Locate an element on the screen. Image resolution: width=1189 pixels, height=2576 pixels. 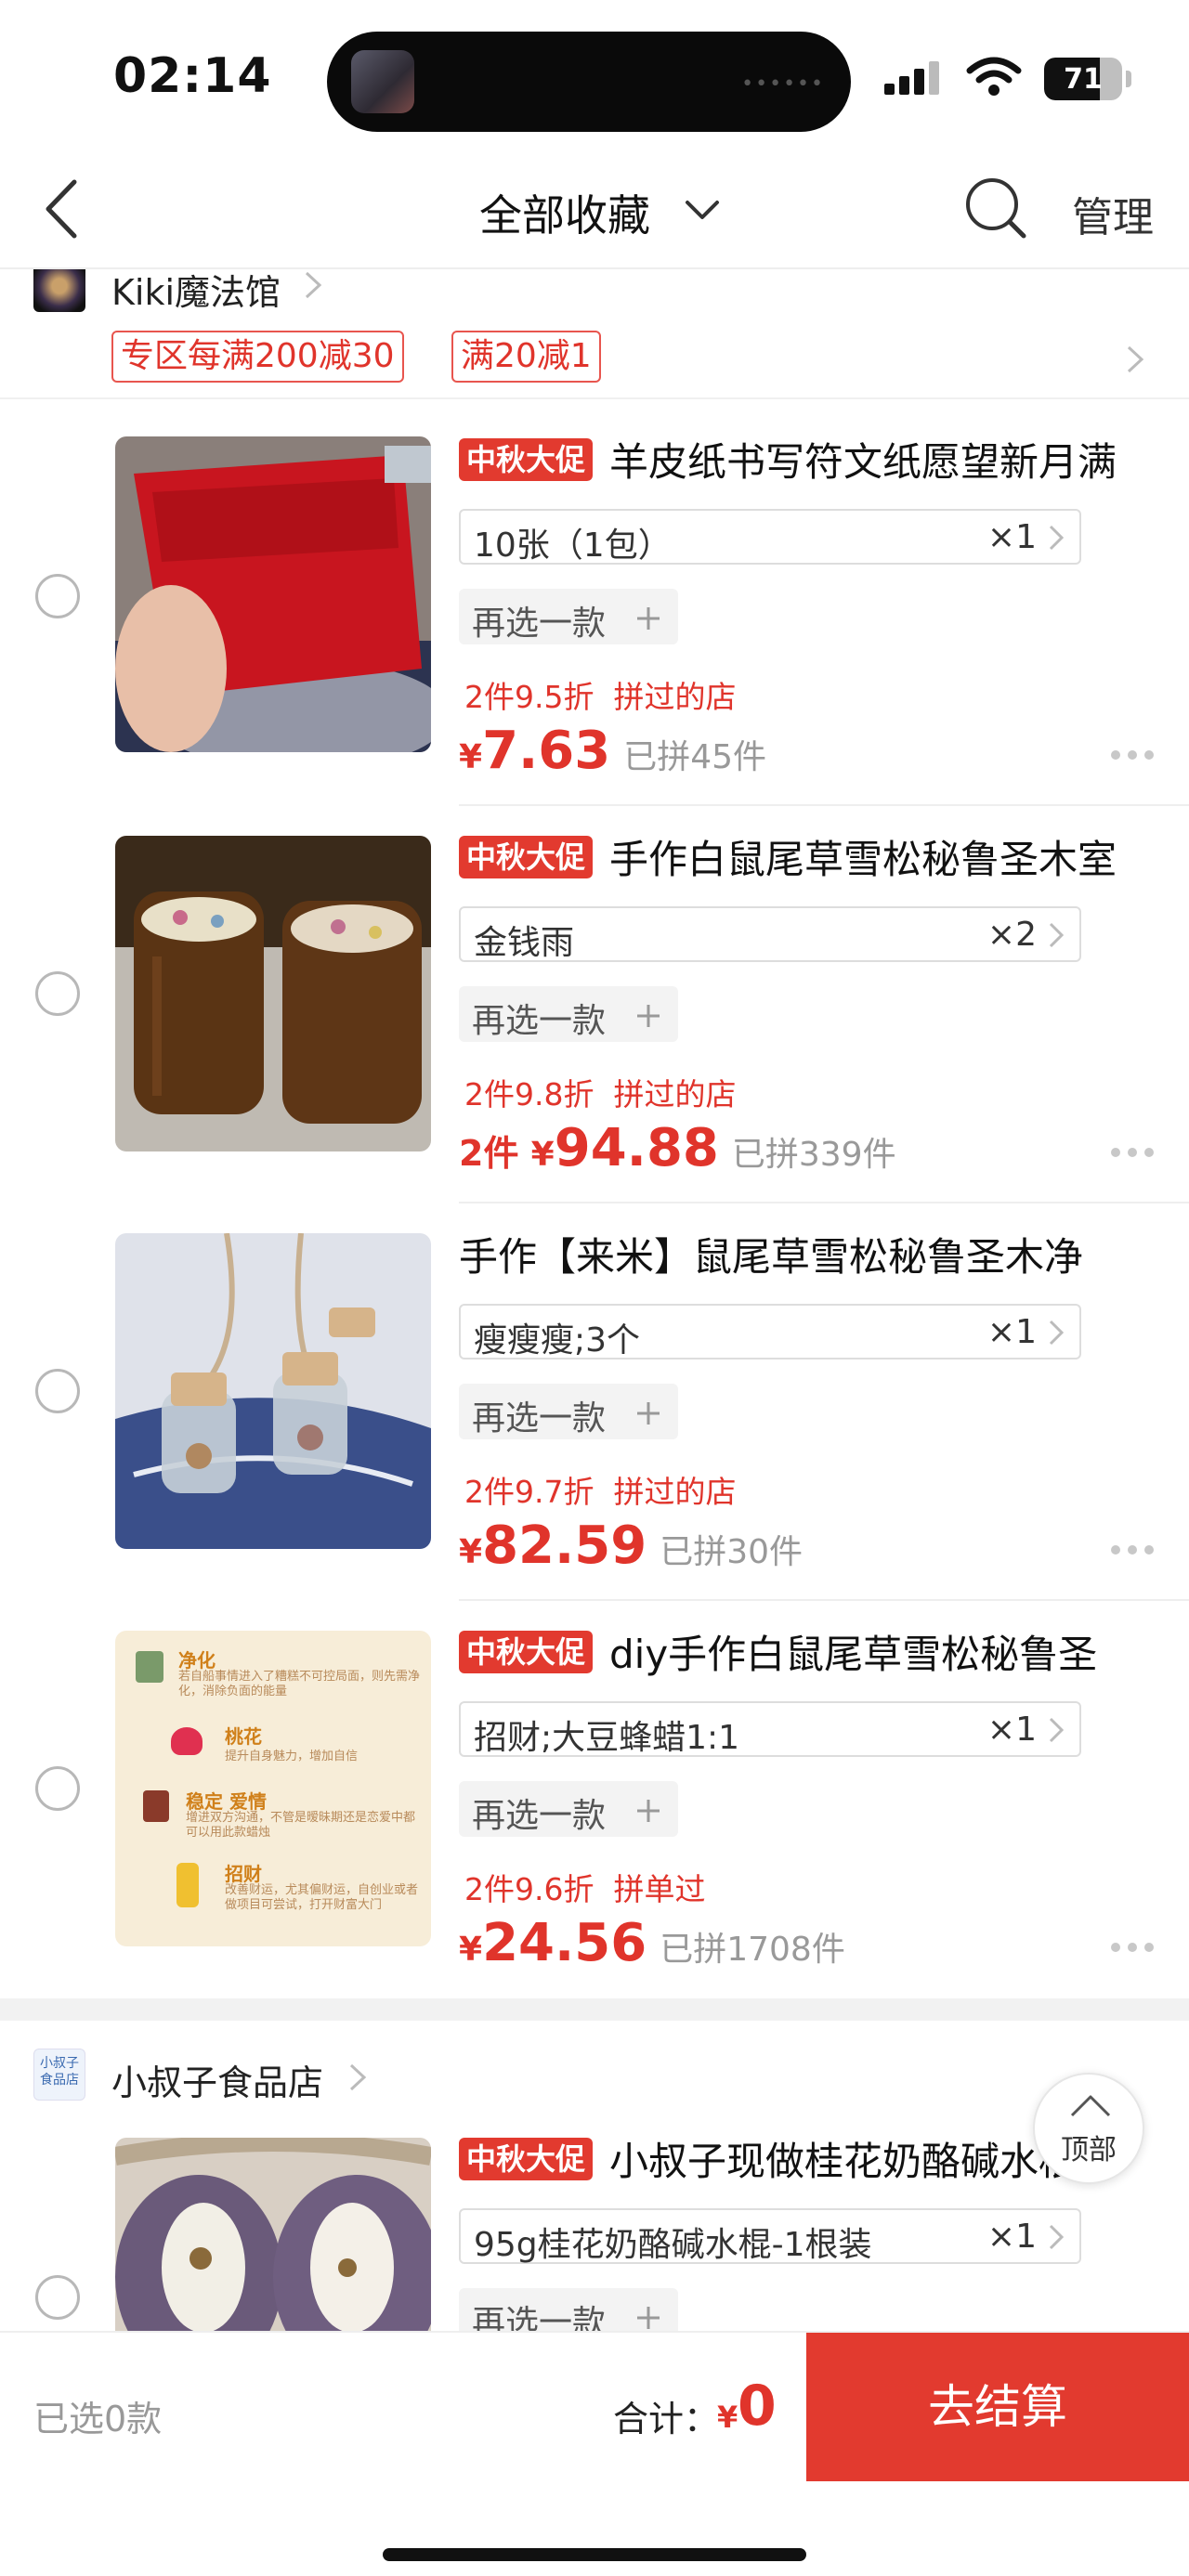
image-text: 改善财运，尤其偏财运，自创业或者做项目可尝试，打开财富大门 is located at coordinates (322, 1897).